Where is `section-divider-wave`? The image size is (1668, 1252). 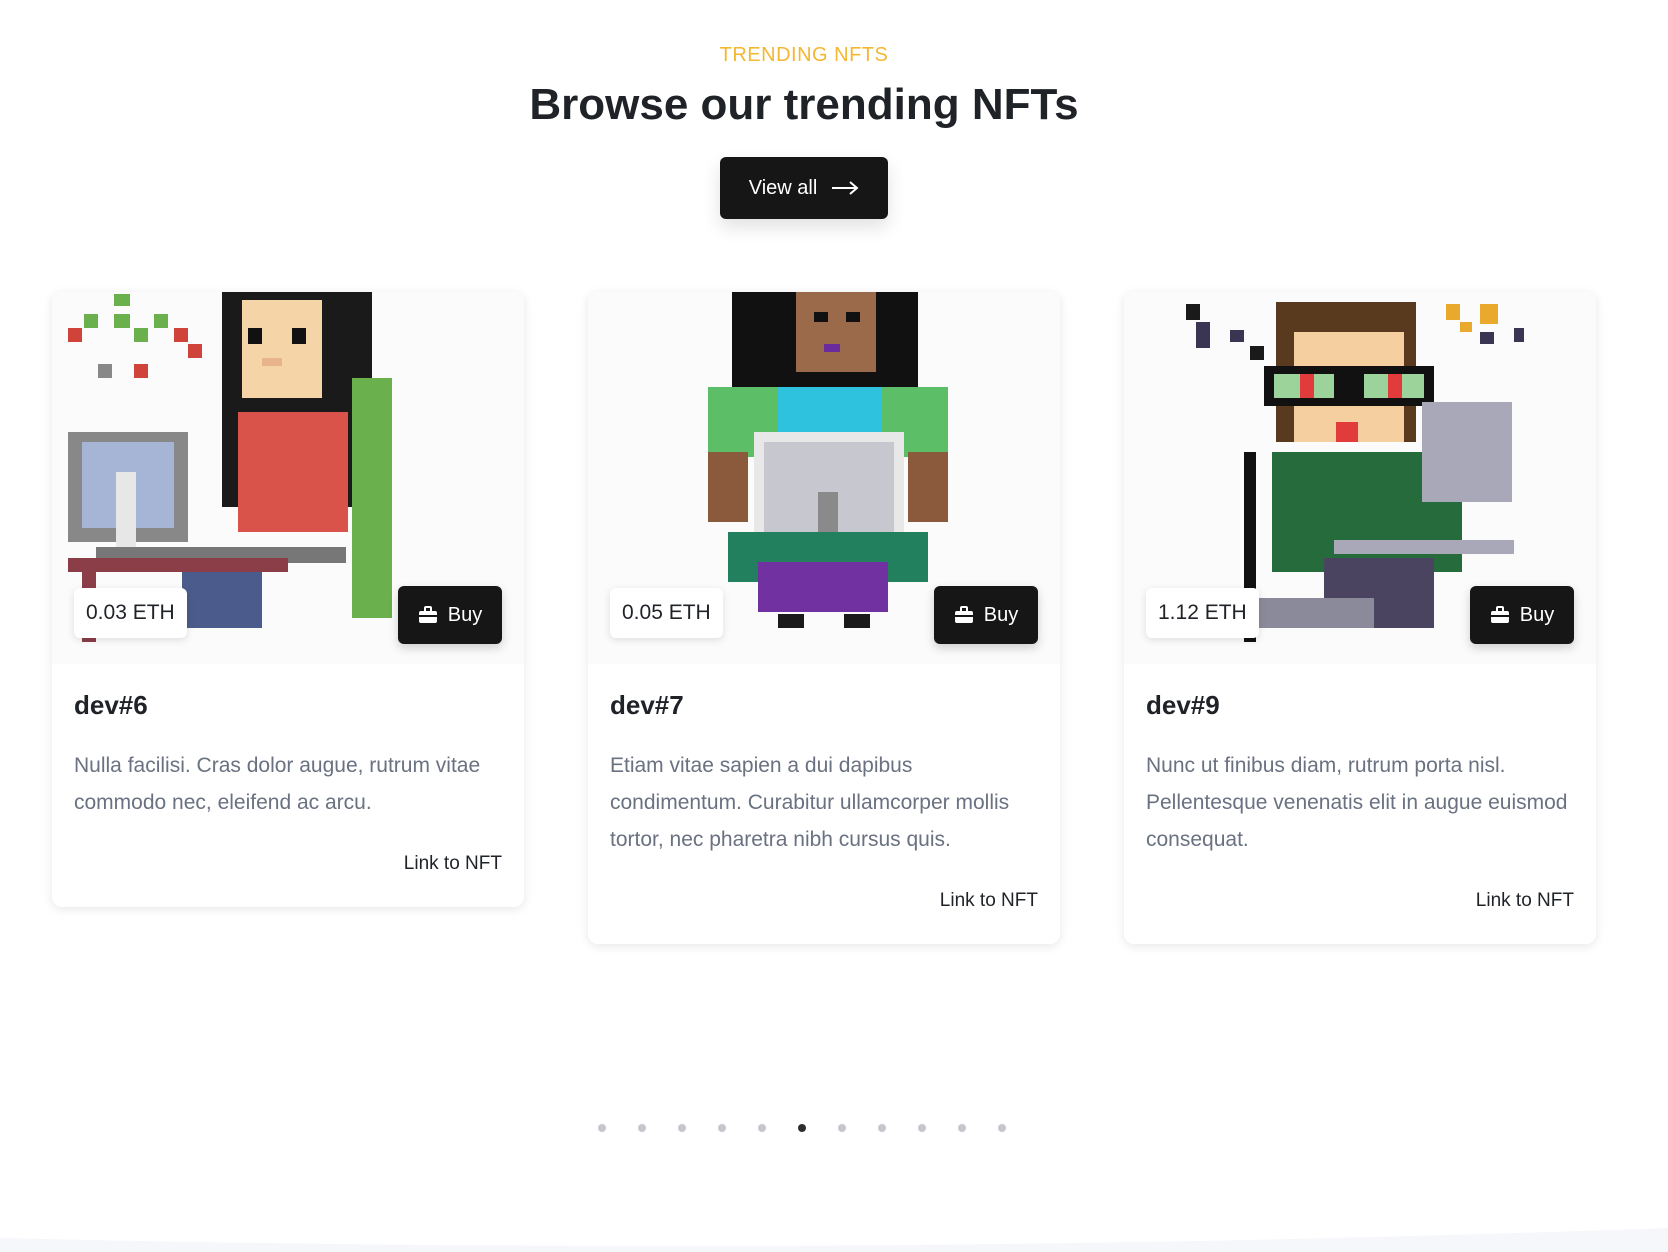
section-divider-wave is located at coordinates (834, 1240).